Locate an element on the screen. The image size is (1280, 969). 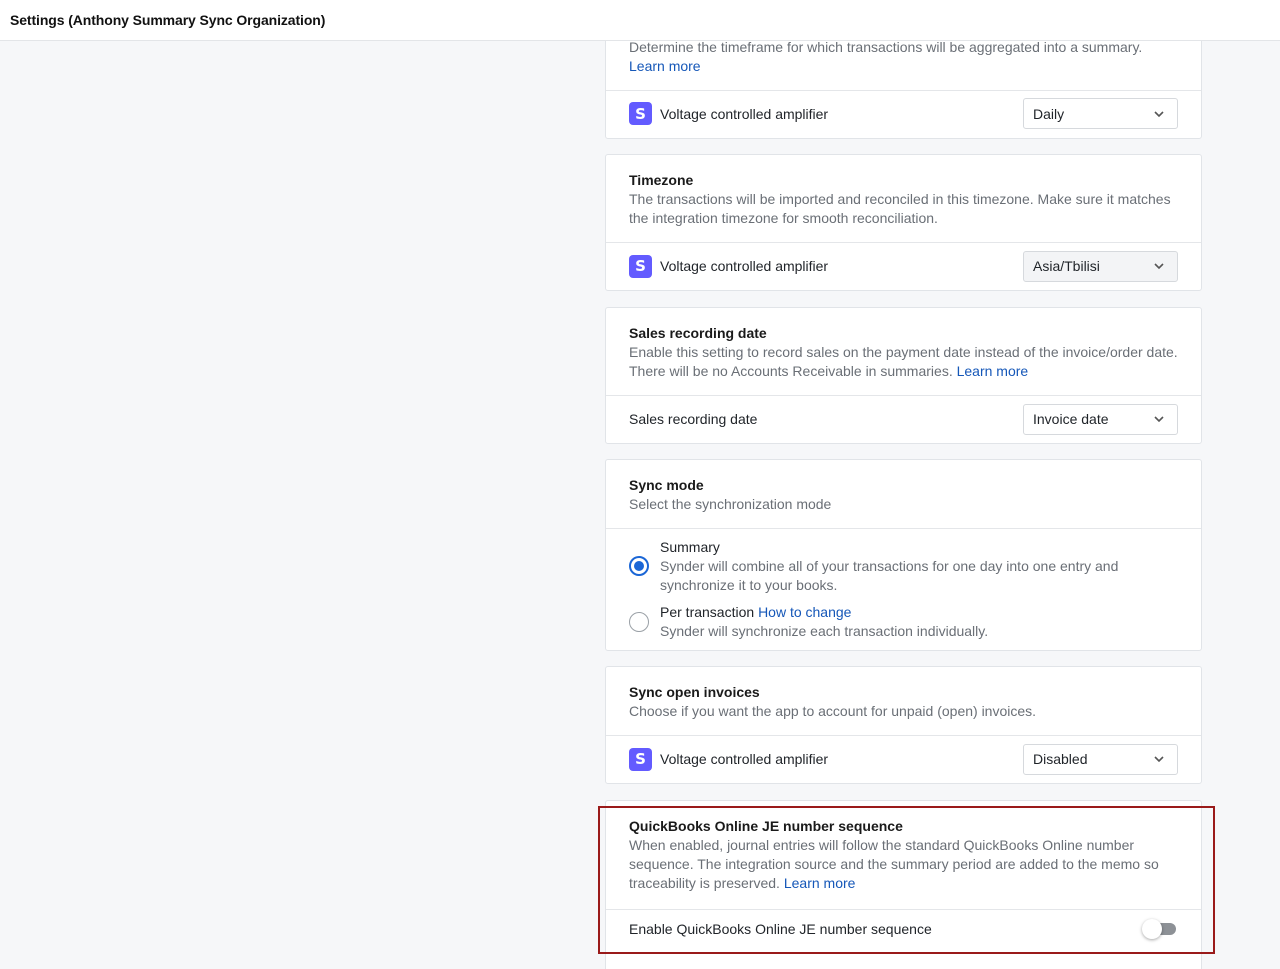
sync-mode-desc: Select the synchronization mode is located at coordinates (730, 504).